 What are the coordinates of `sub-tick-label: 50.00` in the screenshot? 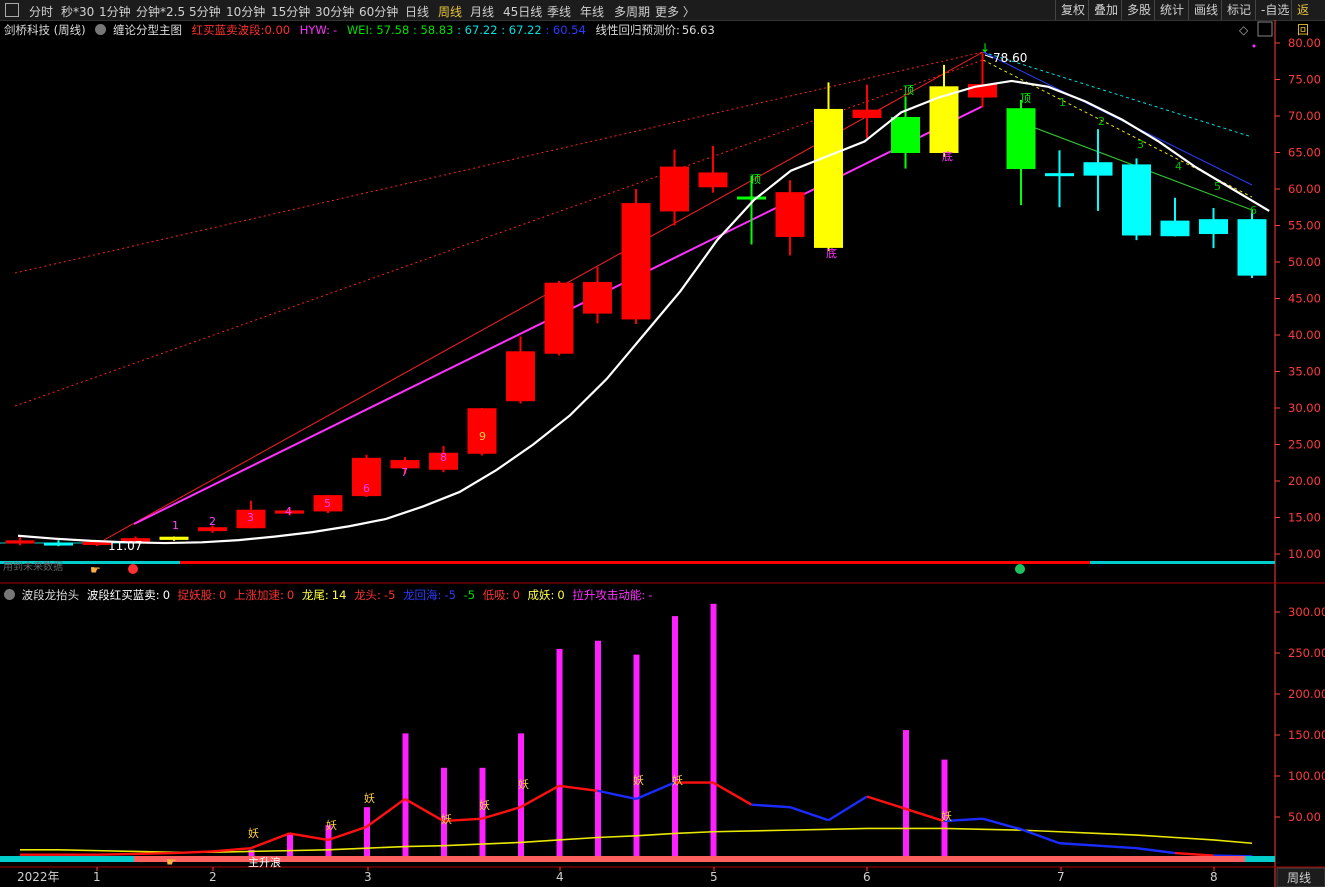 It's located at (1304, 817).